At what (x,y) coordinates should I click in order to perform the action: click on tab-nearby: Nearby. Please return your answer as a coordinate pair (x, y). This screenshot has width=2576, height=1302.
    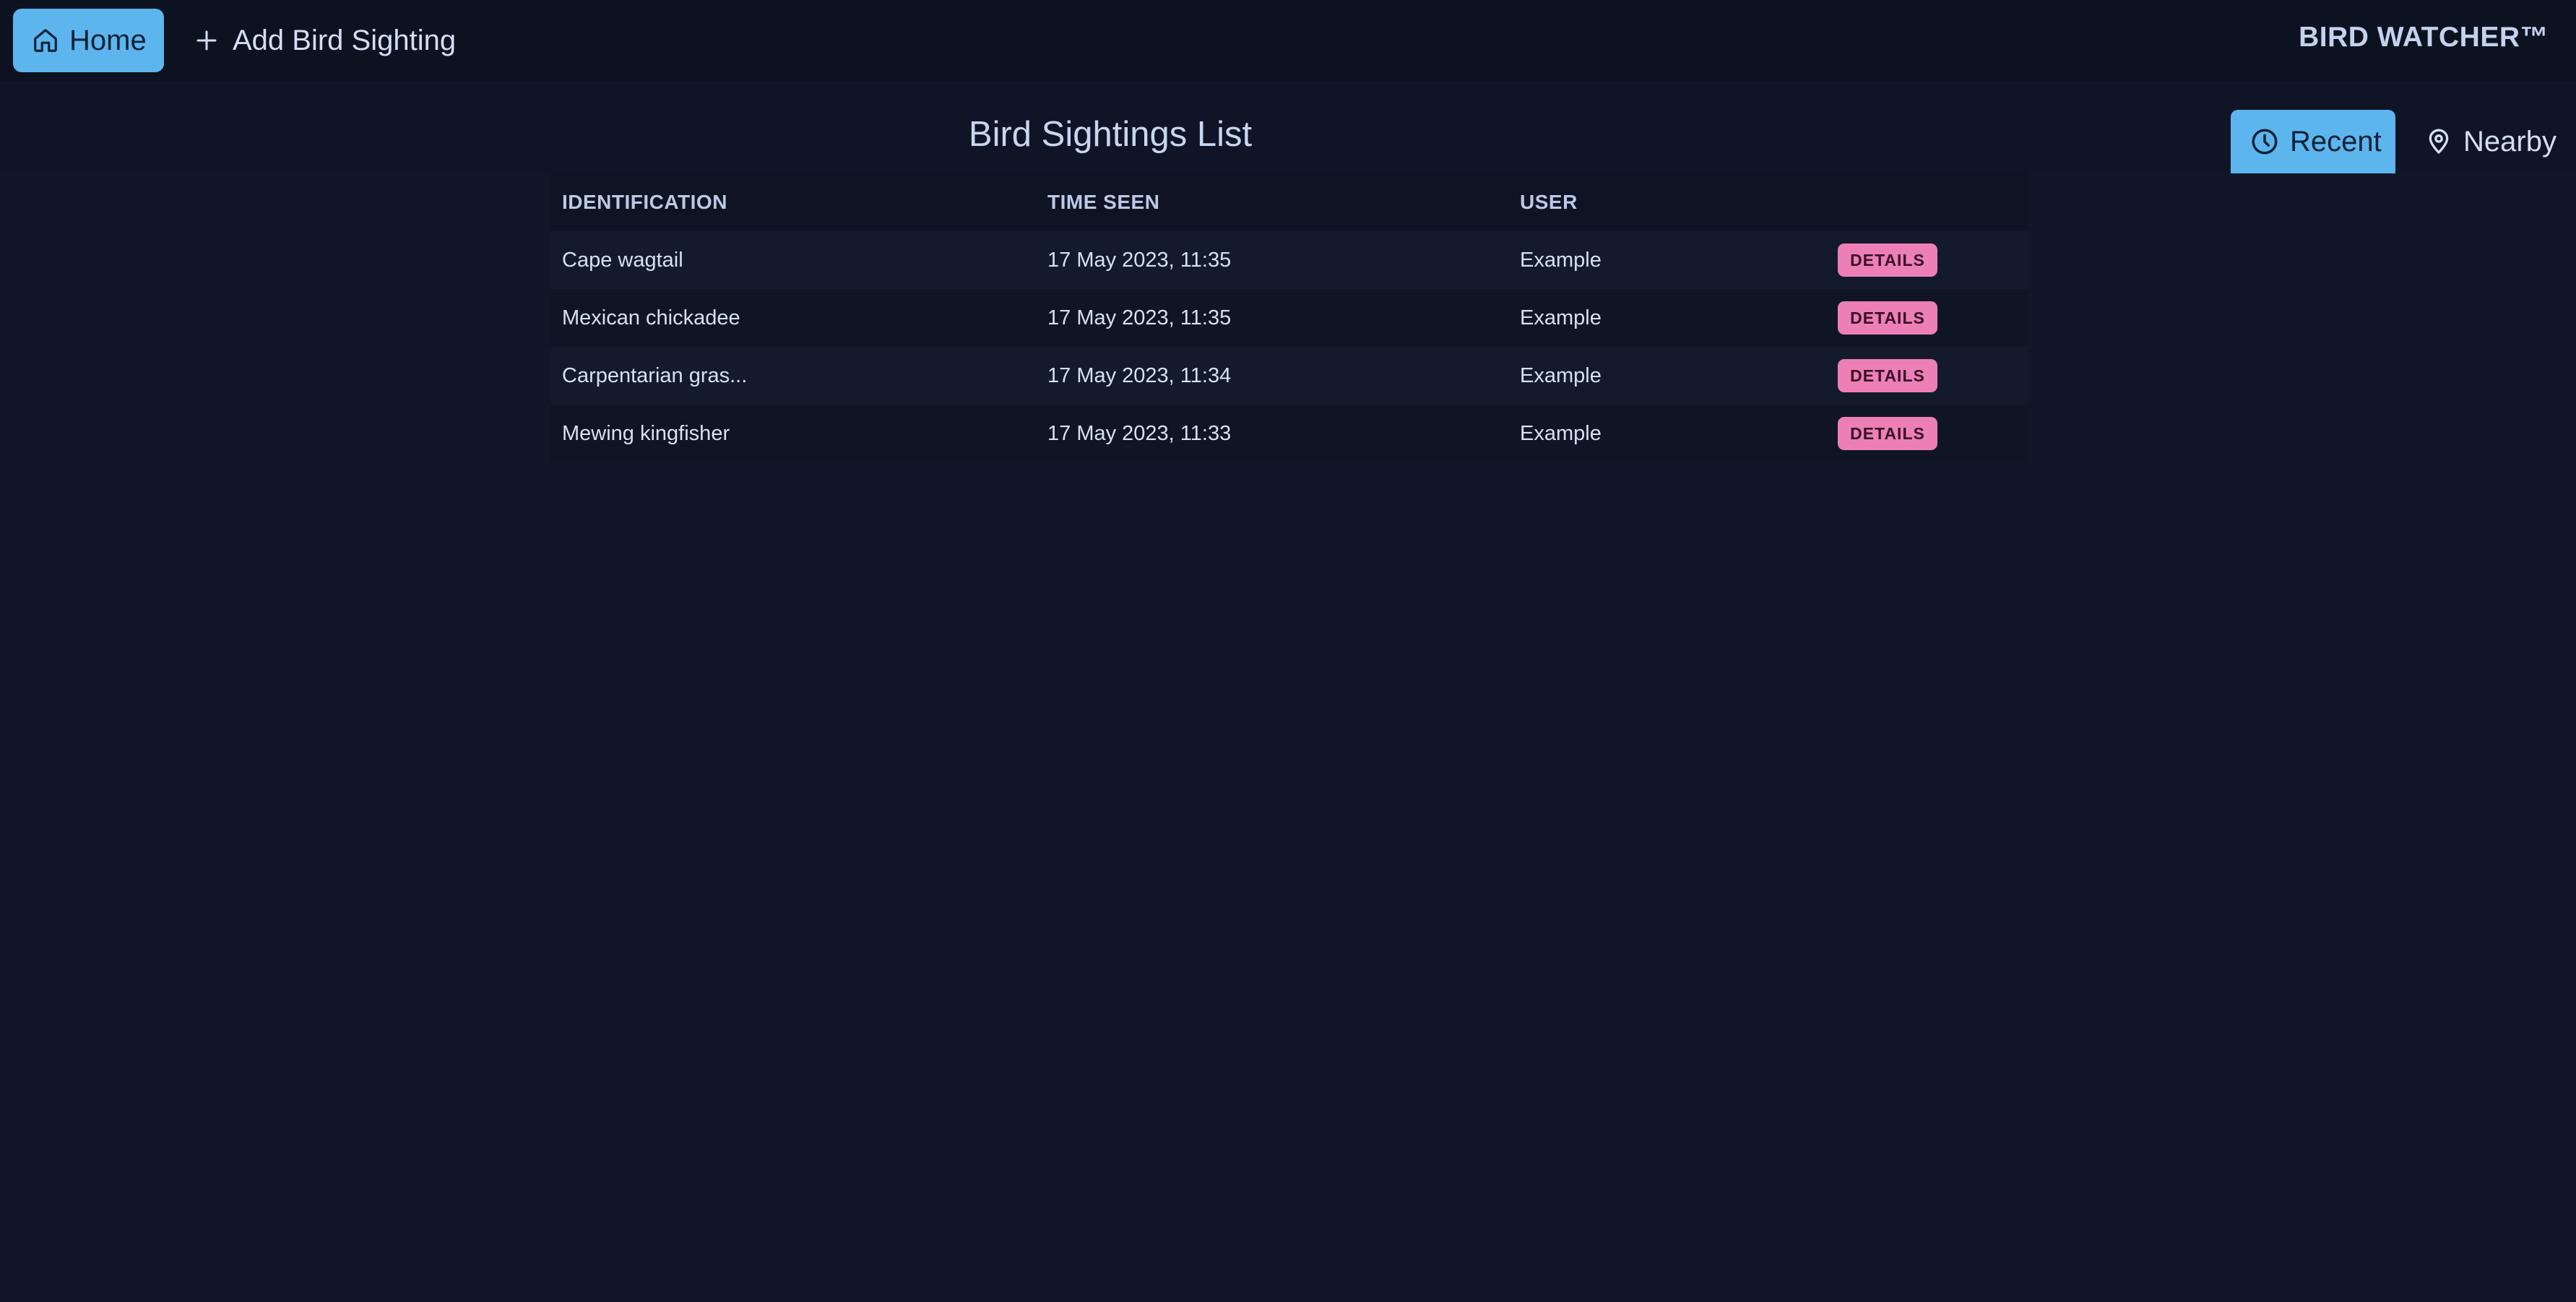
    Looking at the image, I should click on (2490, 141).